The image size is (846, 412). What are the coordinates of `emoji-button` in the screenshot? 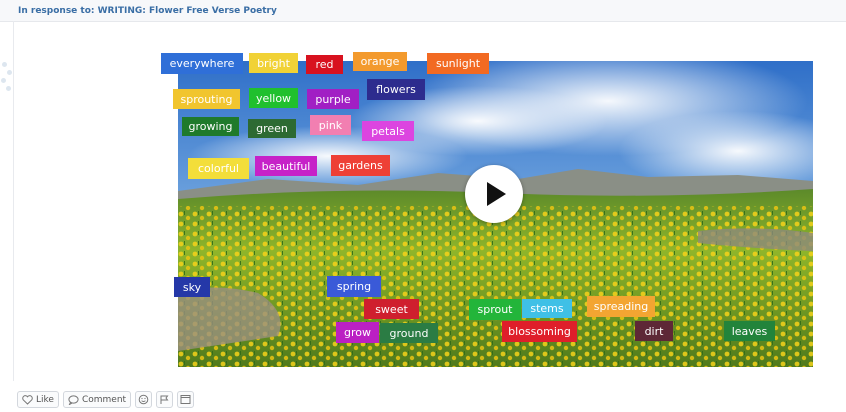 It's located at (144, 399).